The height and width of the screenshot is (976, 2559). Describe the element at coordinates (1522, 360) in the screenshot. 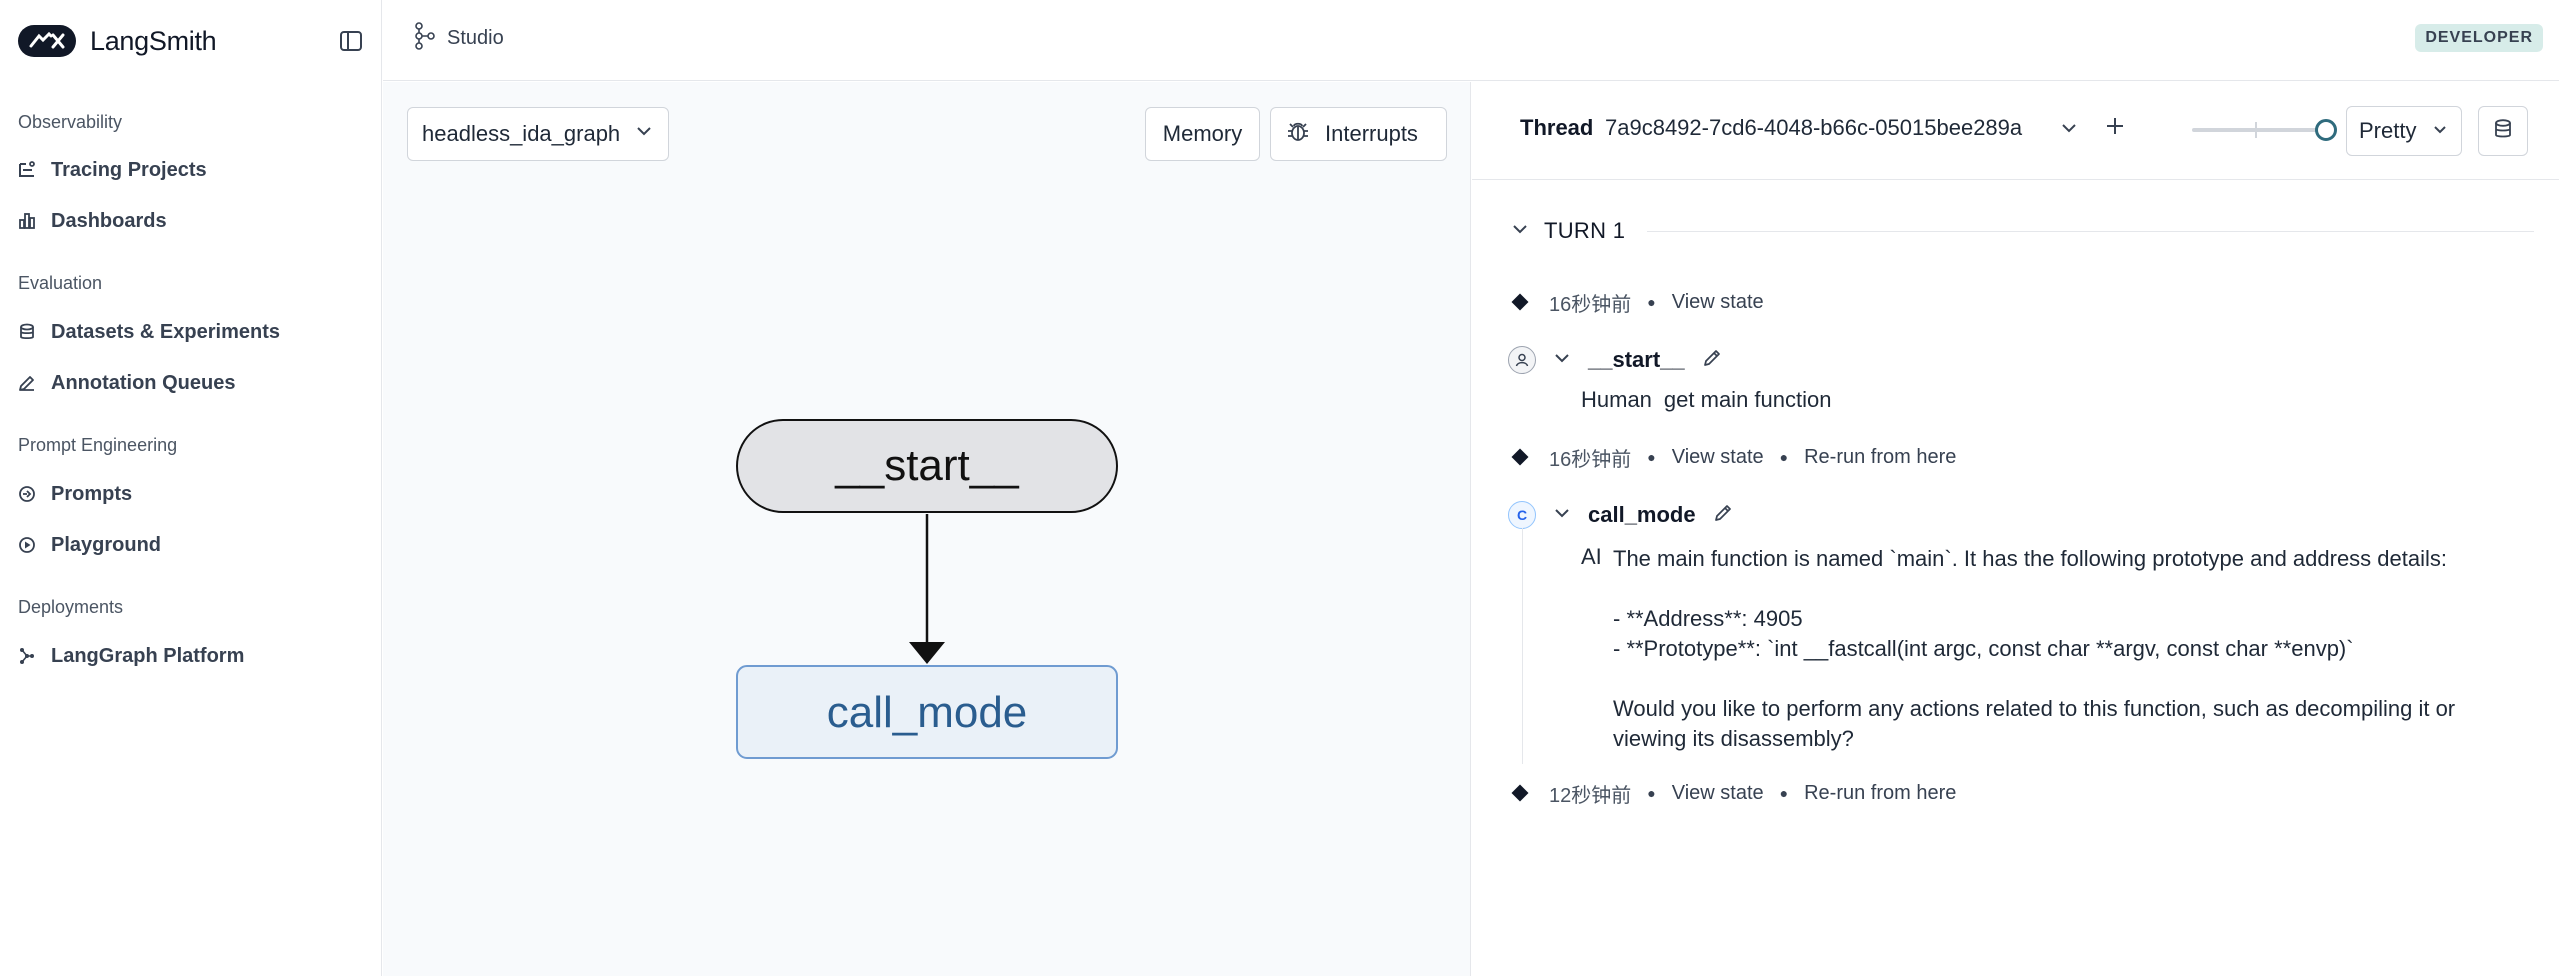

I see `user-avatar-icon` at that location.